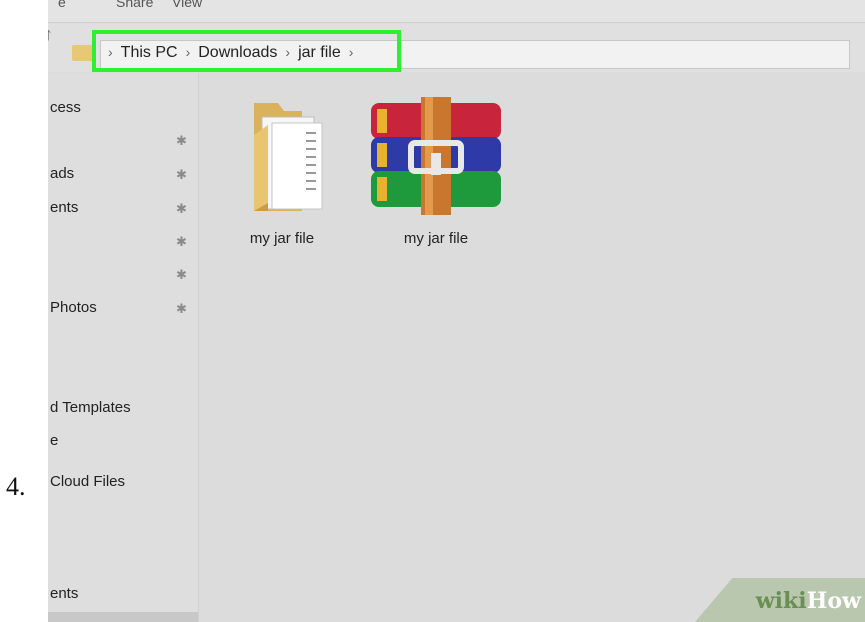 Image resolution: width=865 pixels, height=622 pixels. What do you see at coordinates (73, 307) in the screenshot?
I see `nav-item-photos: Photos` at bounding box center [73, 307].